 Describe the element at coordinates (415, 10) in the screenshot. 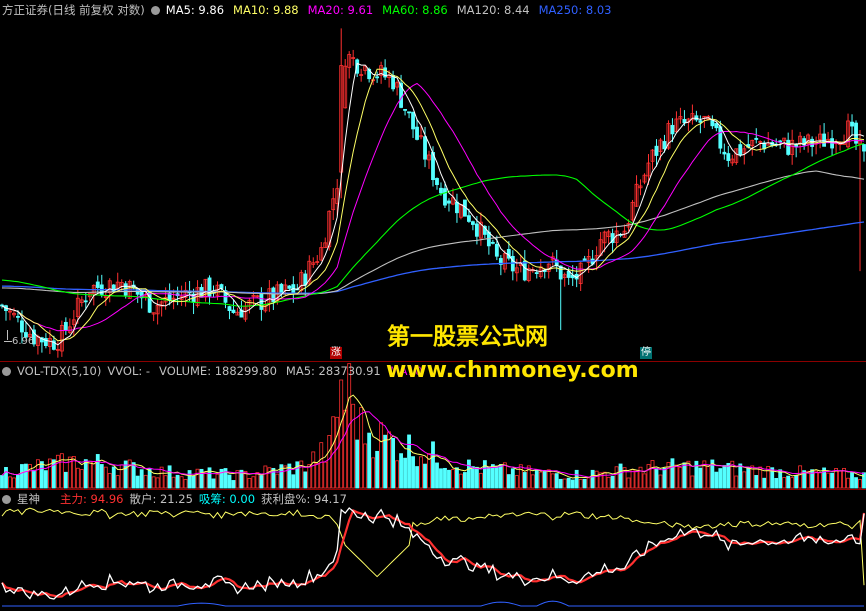

I see `legend-item: MA60: 8.86` at that location.